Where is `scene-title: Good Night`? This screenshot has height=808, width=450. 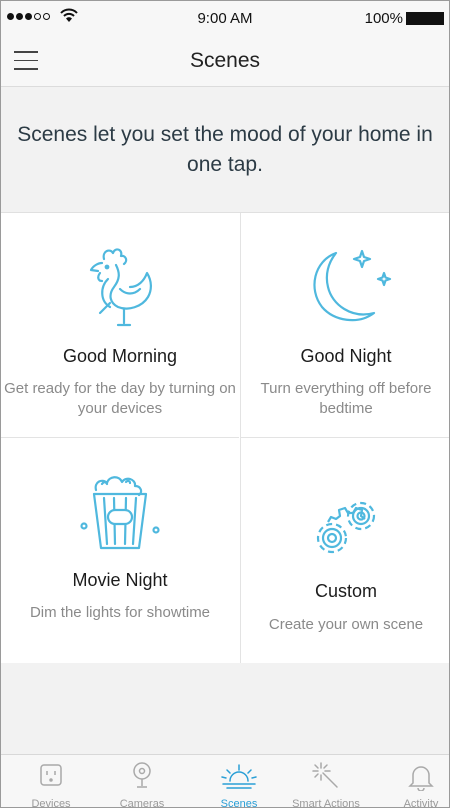 scene-title: Good Night is located at coordinates (346, 356).